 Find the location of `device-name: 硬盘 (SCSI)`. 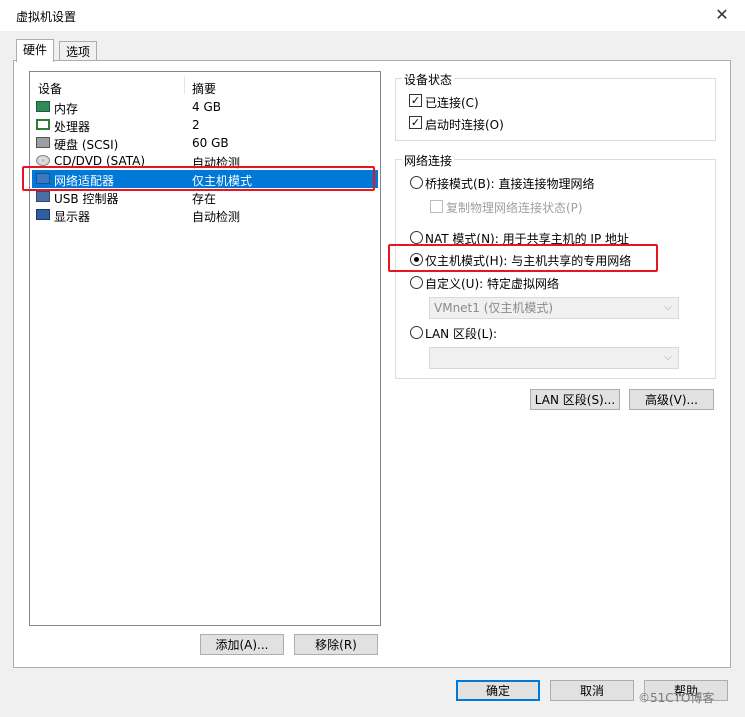

device-name: 硬盘 (SCSI) is located at coordinates (86, 145).